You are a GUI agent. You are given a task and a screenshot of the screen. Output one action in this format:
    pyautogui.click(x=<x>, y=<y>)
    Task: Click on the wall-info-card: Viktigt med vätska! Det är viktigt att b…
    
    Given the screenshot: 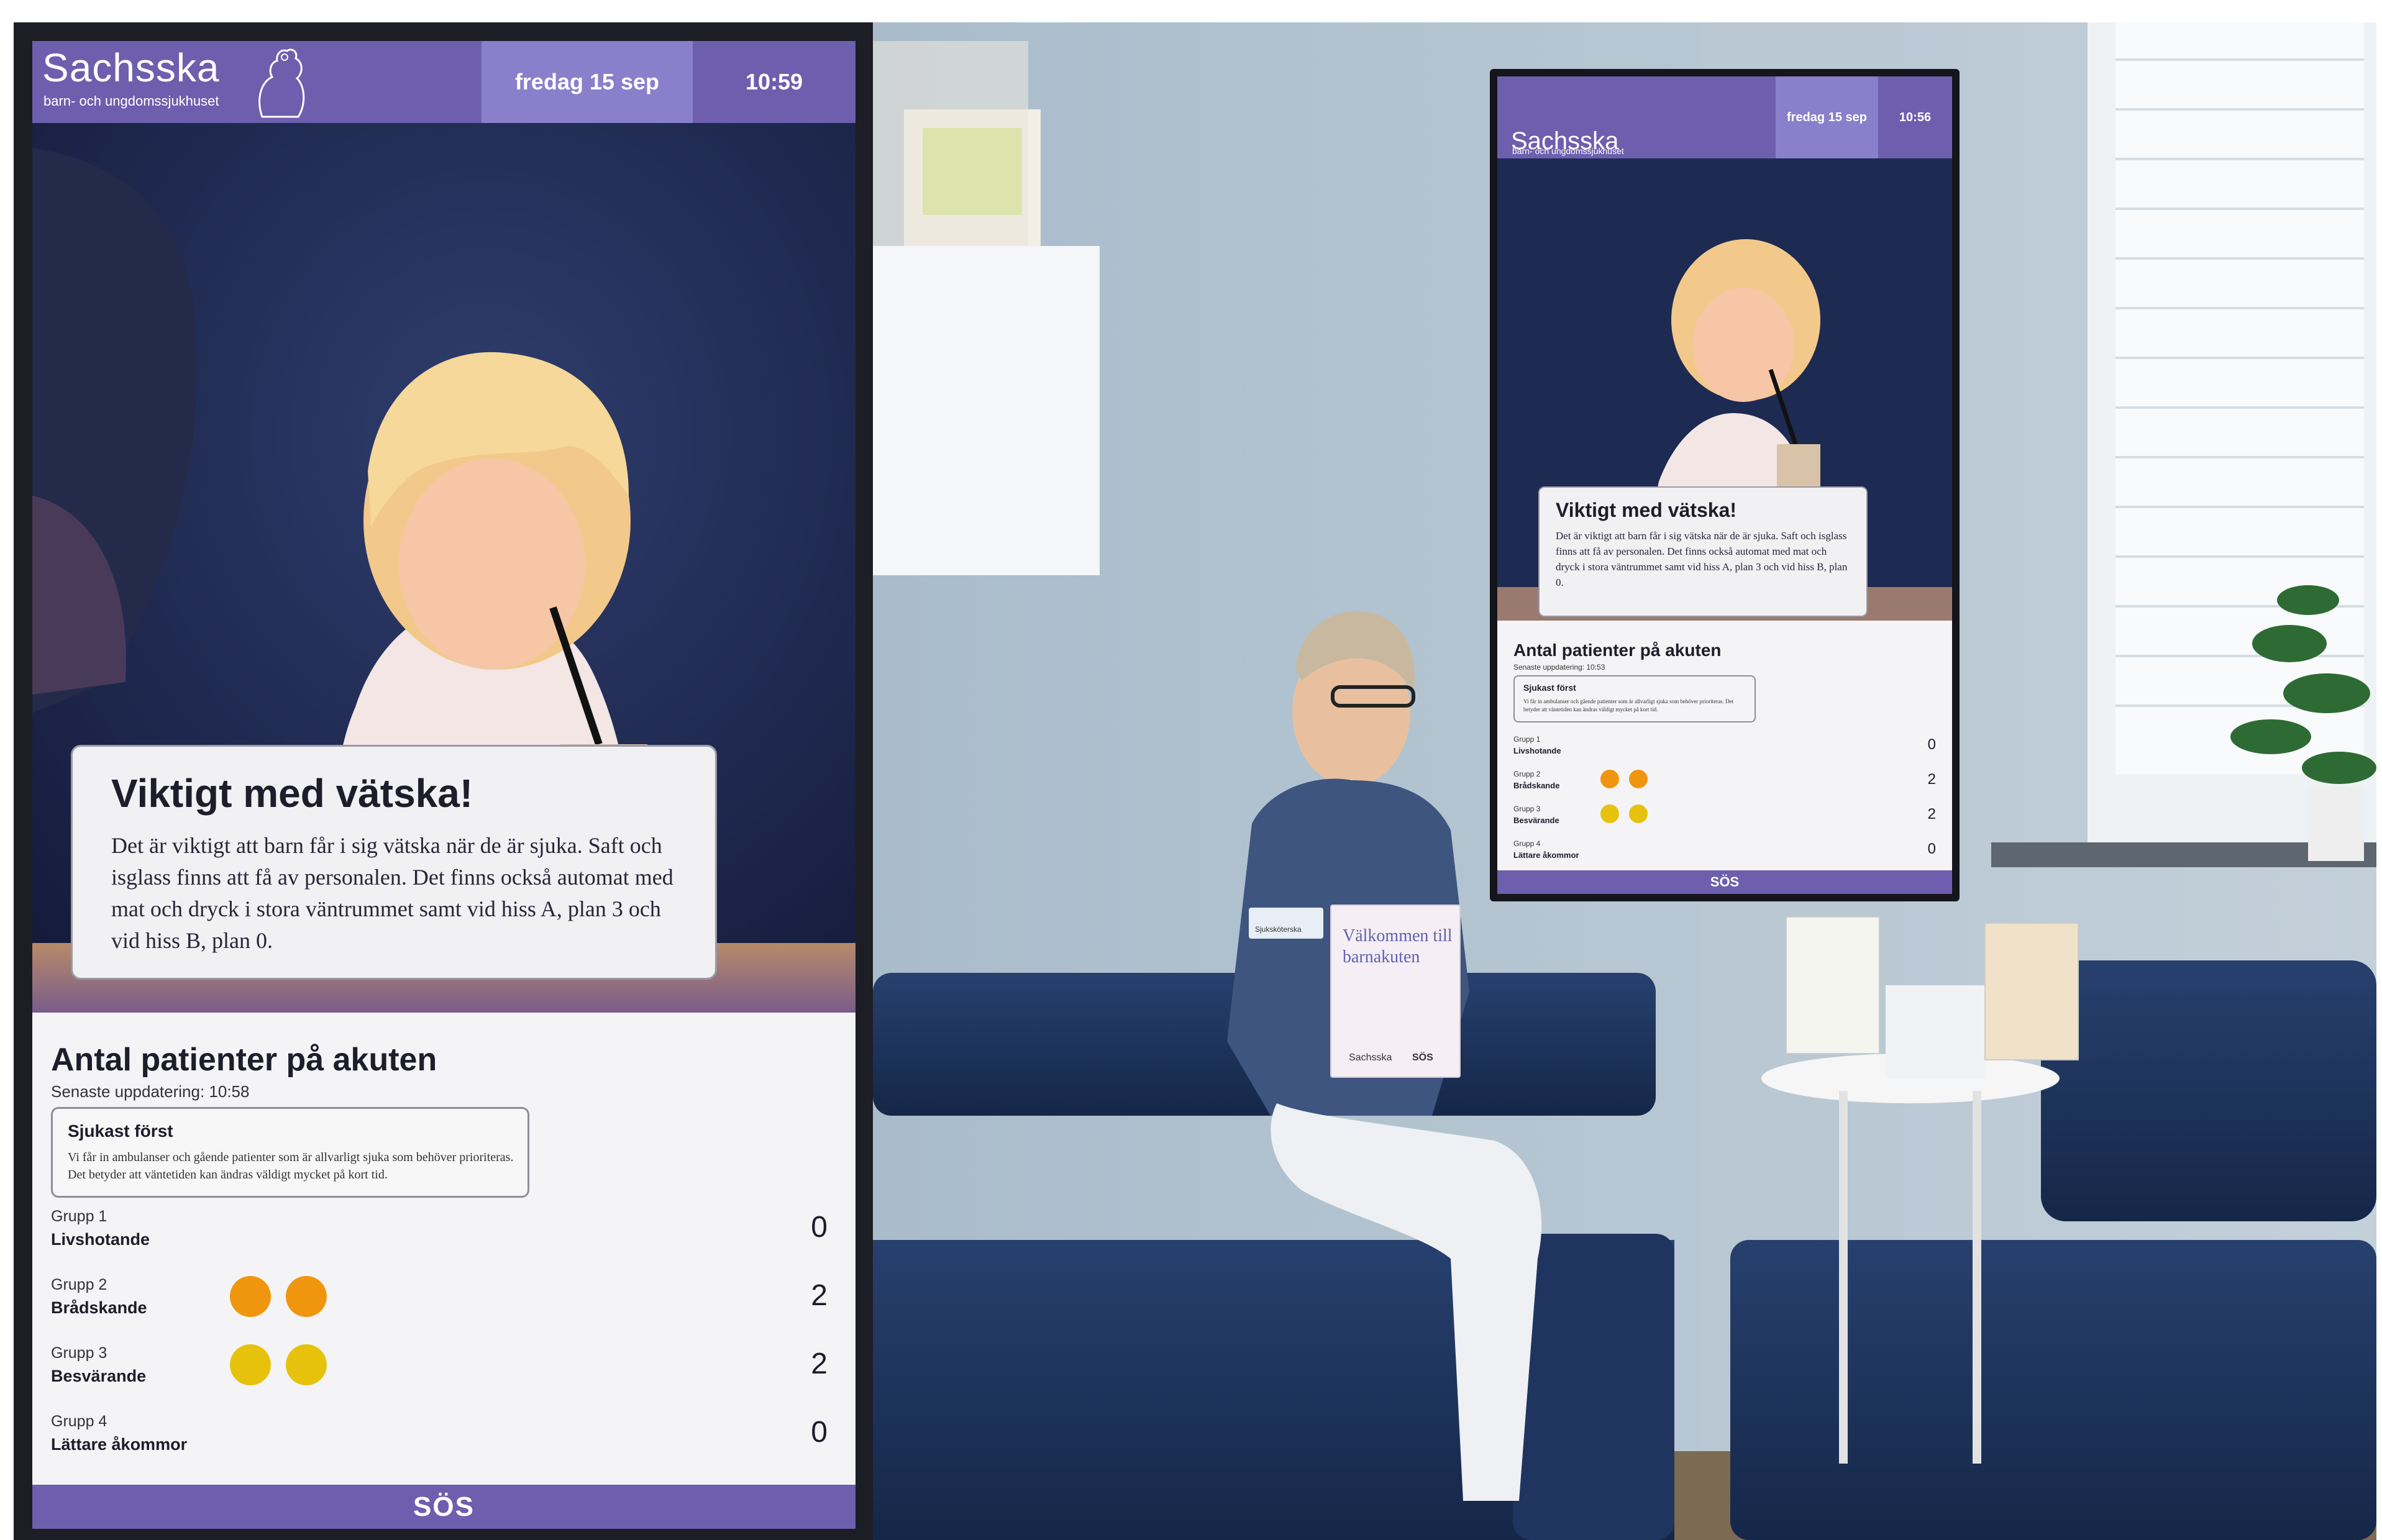 What is the action you would take?
    pyautogui.click(x=1703, y=551)
    